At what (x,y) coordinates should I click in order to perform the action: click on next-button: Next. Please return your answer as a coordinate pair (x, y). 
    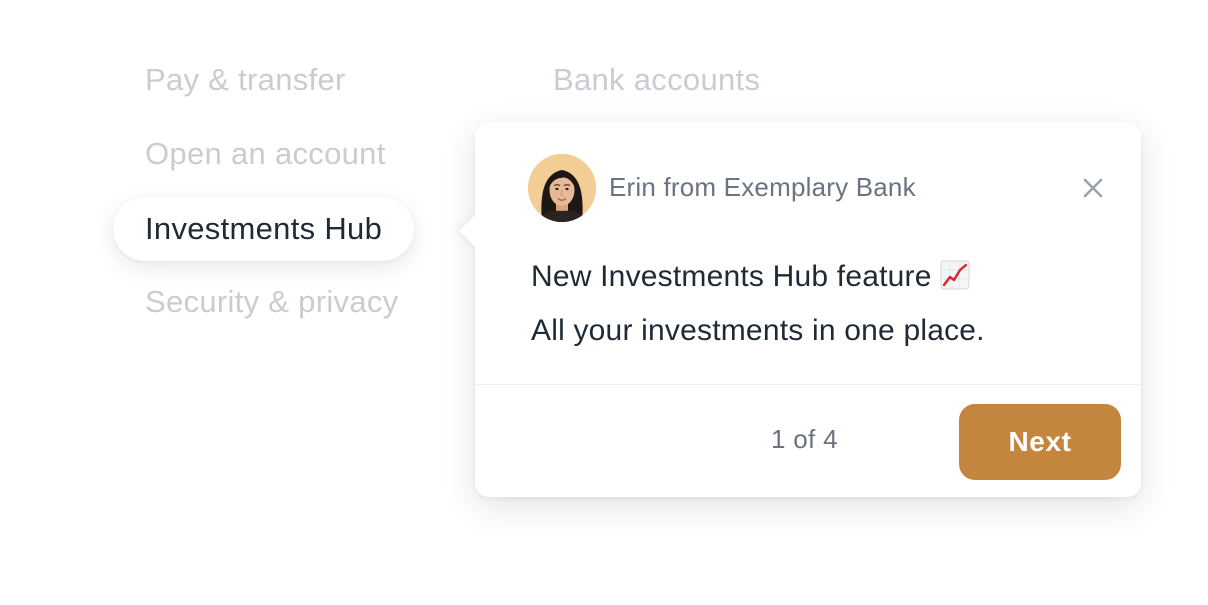
    Looking at the image, I should click on (1040, 442).